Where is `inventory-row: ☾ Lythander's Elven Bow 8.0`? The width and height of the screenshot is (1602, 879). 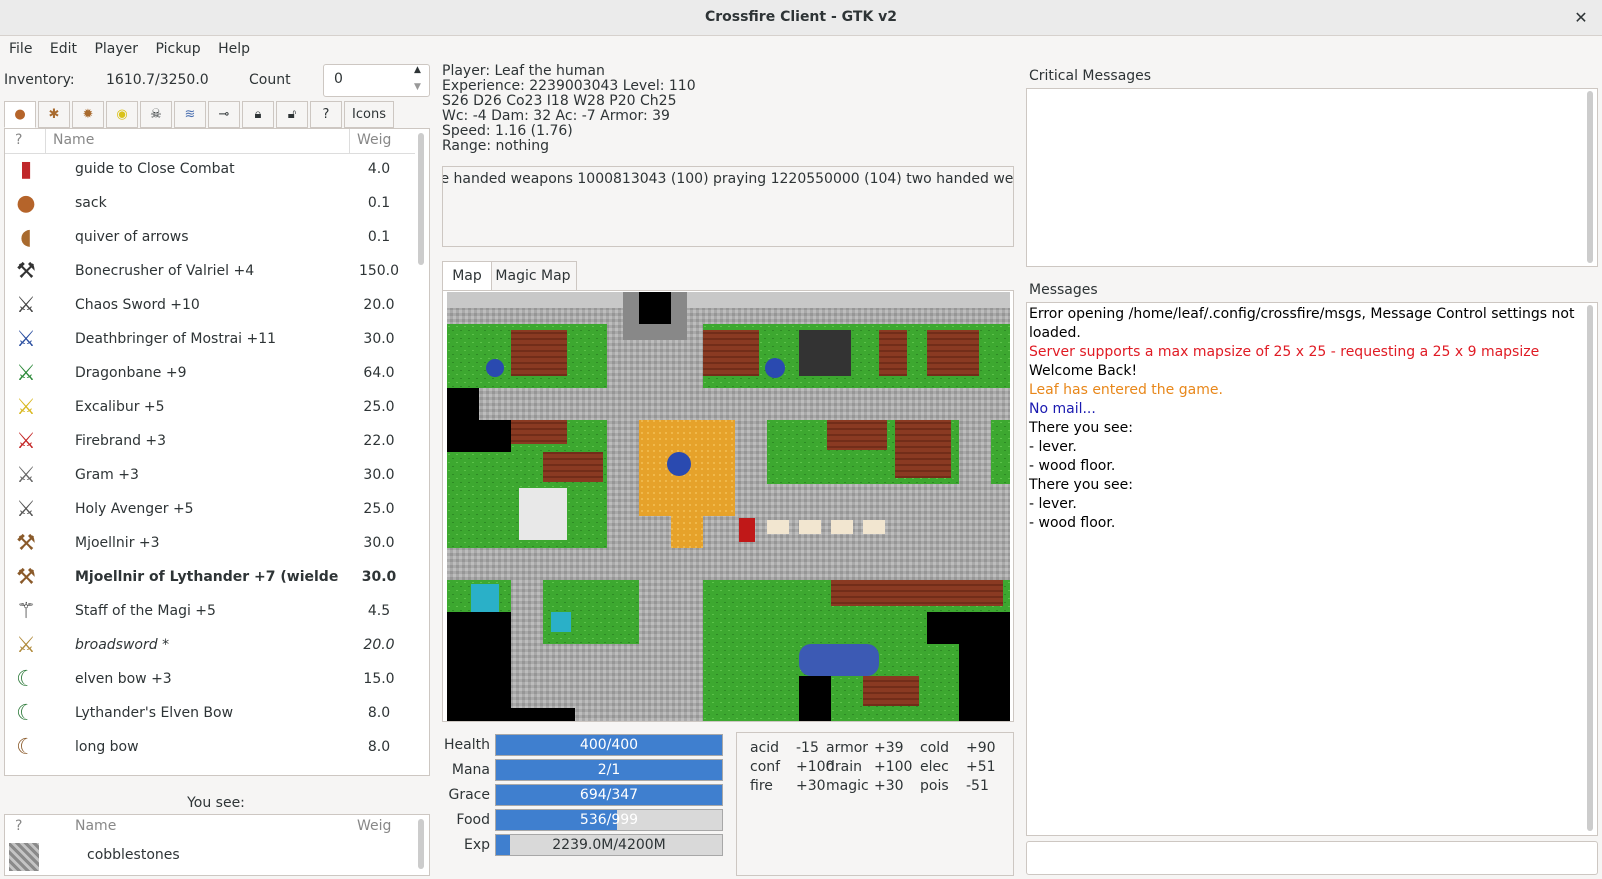
inventory-row: ☾ Lythander's Elven Bow 8.0 is located at coordinates (210, 714).